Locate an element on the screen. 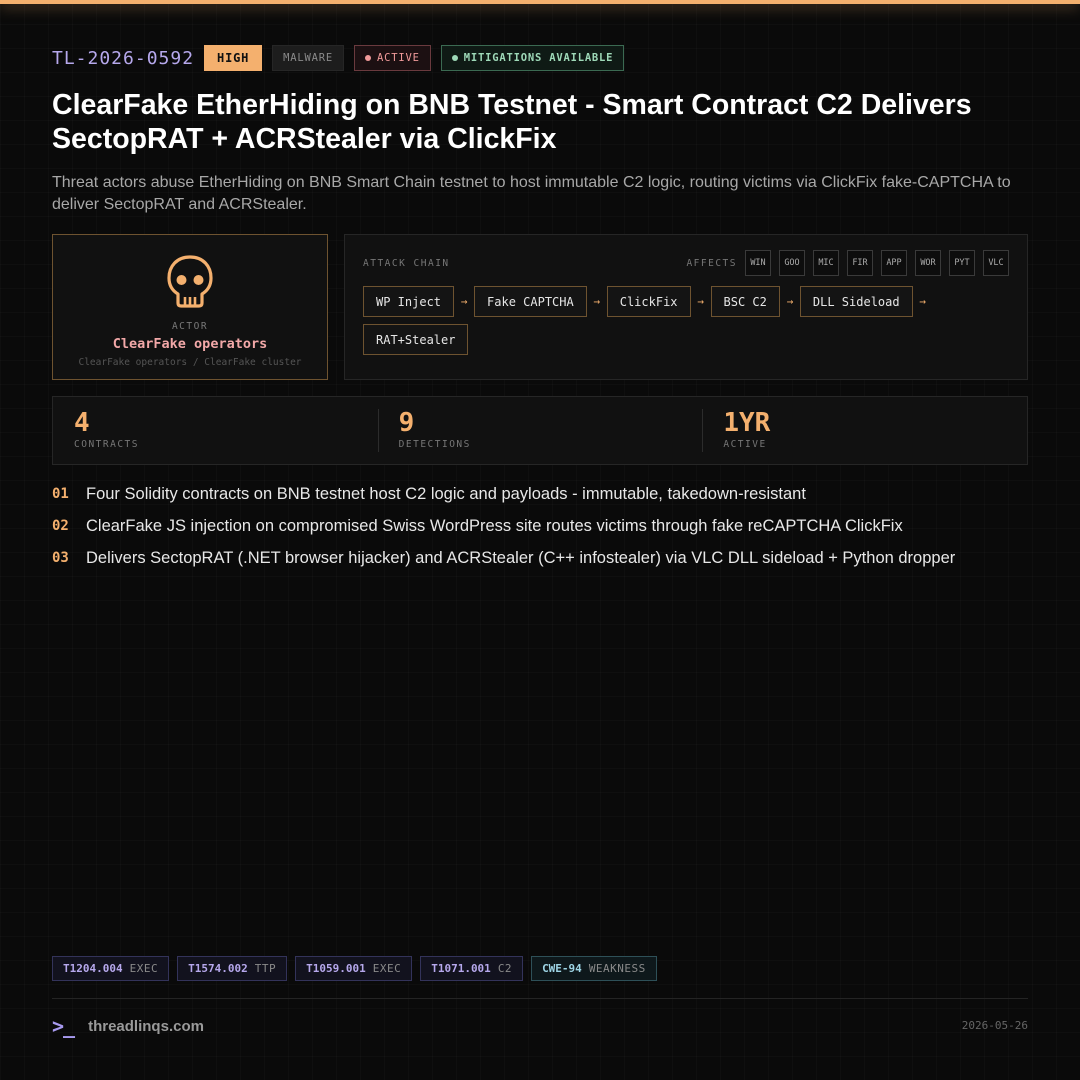 This screenshot has width=1080, height=1080. chain-step: BSC C2 is located at coordinates (745, 301).